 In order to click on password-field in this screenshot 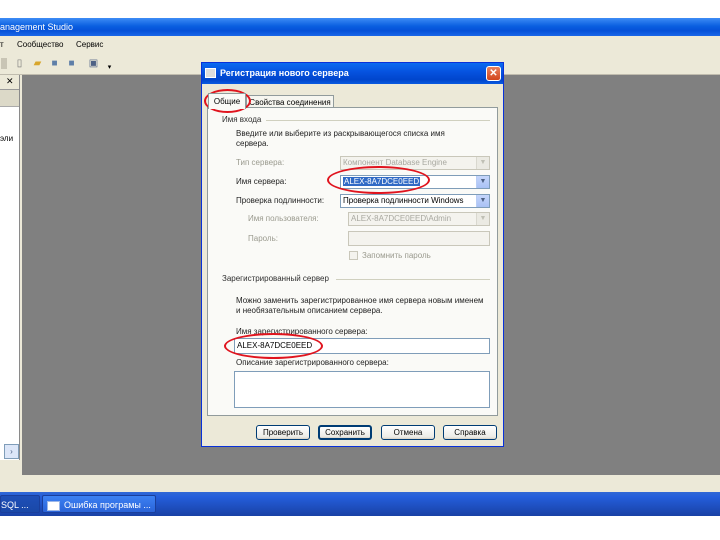, I will do `click(419, 238)`.